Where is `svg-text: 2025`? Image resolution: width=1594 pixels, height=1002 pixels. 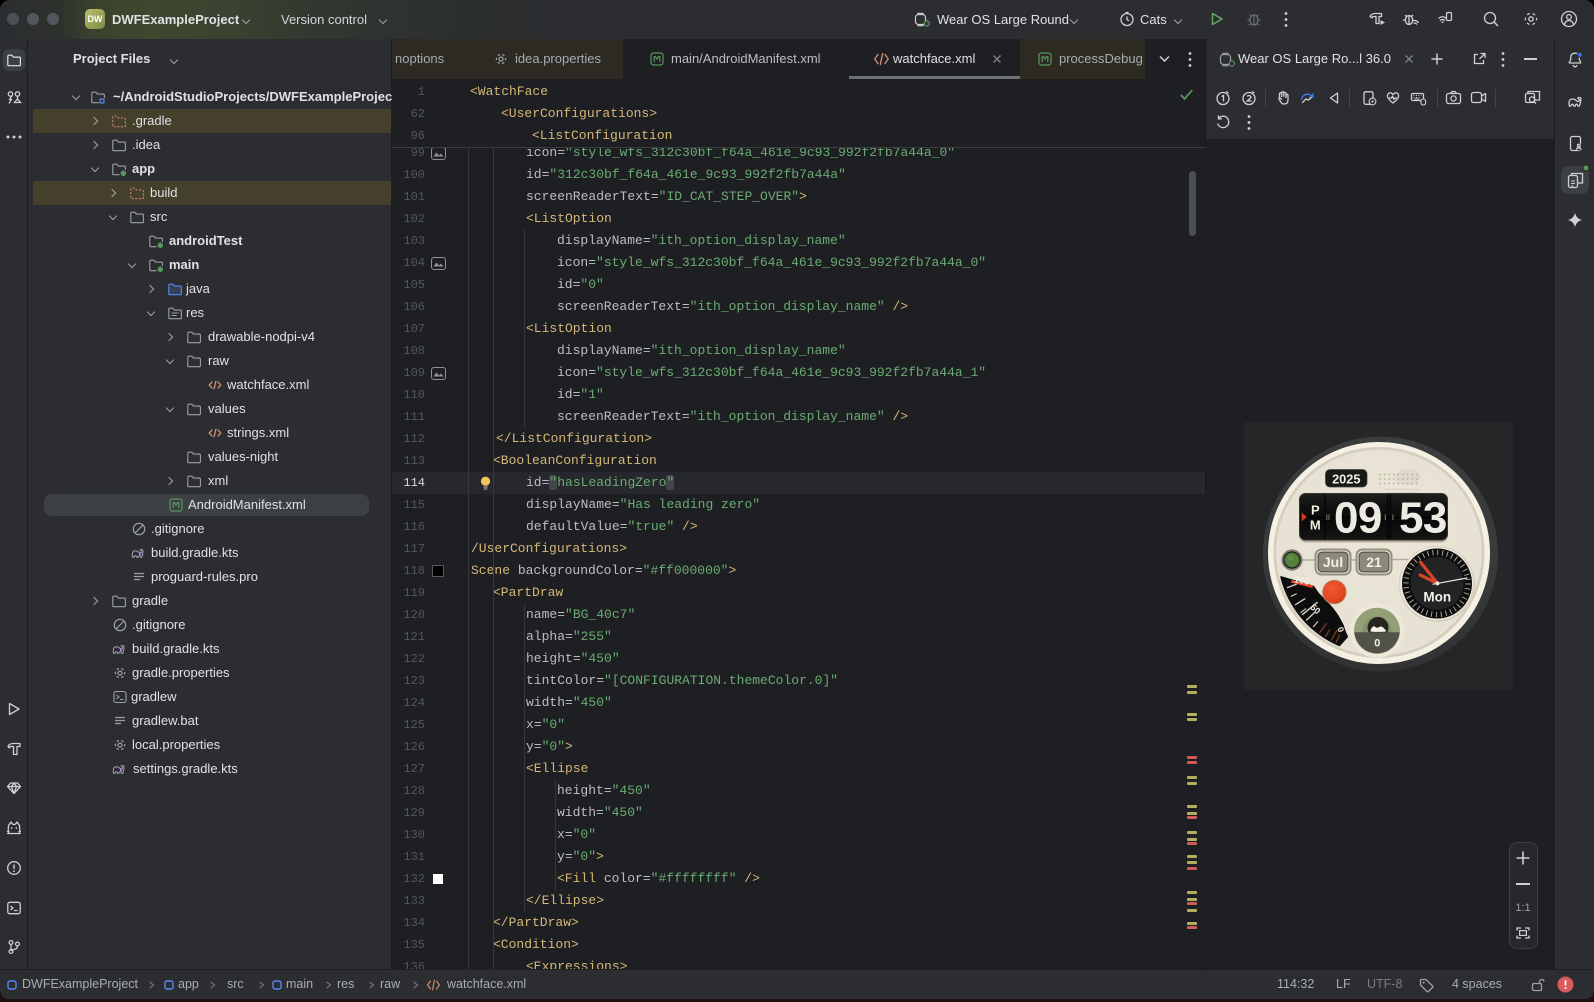
svg-text: 2025 is located at coordinates (1346, 479).